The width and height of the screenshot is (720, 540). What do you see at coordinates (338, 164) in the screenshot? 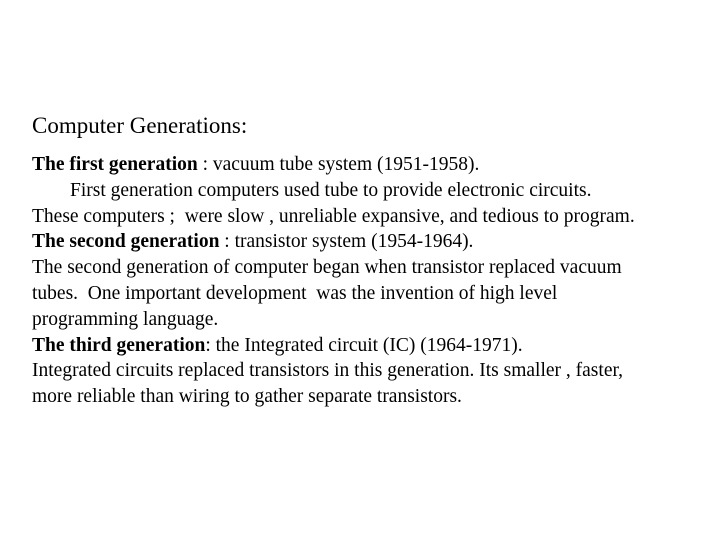
I see `line-first-generation-text: : vacuum tube system (1951-1958).` at bounding box center [338, 164].